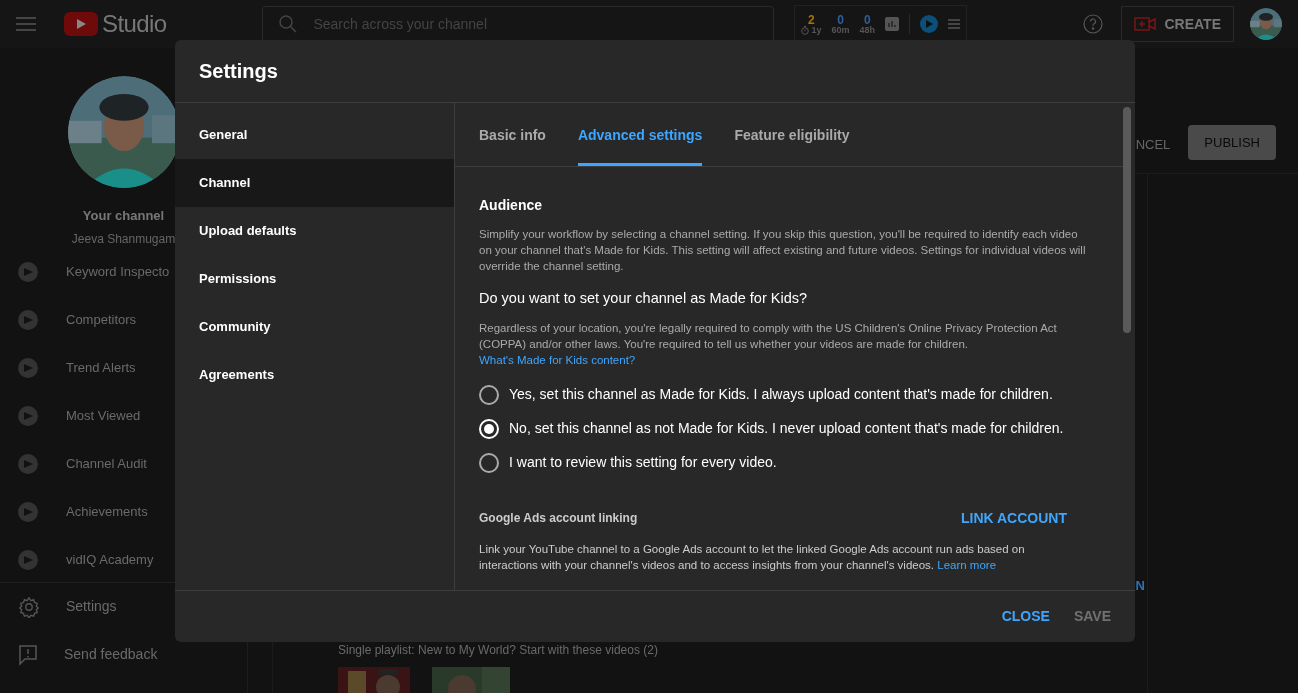 The image size is (1298, 693). Describe the element at coordinates (123, 654) in the screenshot. I see `sidebar-item: Send feedback` at that location.